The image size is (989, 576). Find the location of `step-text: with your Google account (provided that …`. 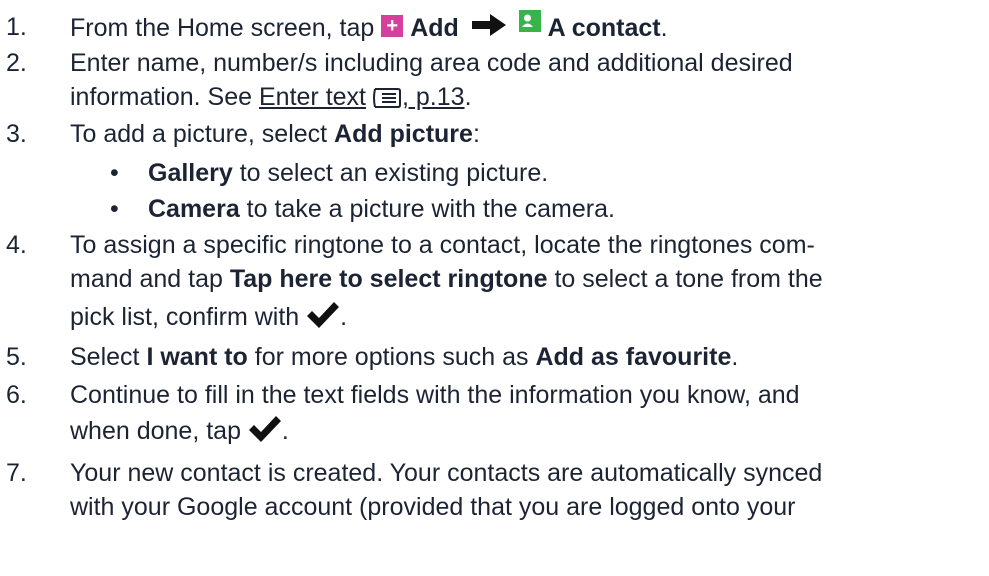

step-text: with your Google account (provided that … is located at coordinates (433, 507).